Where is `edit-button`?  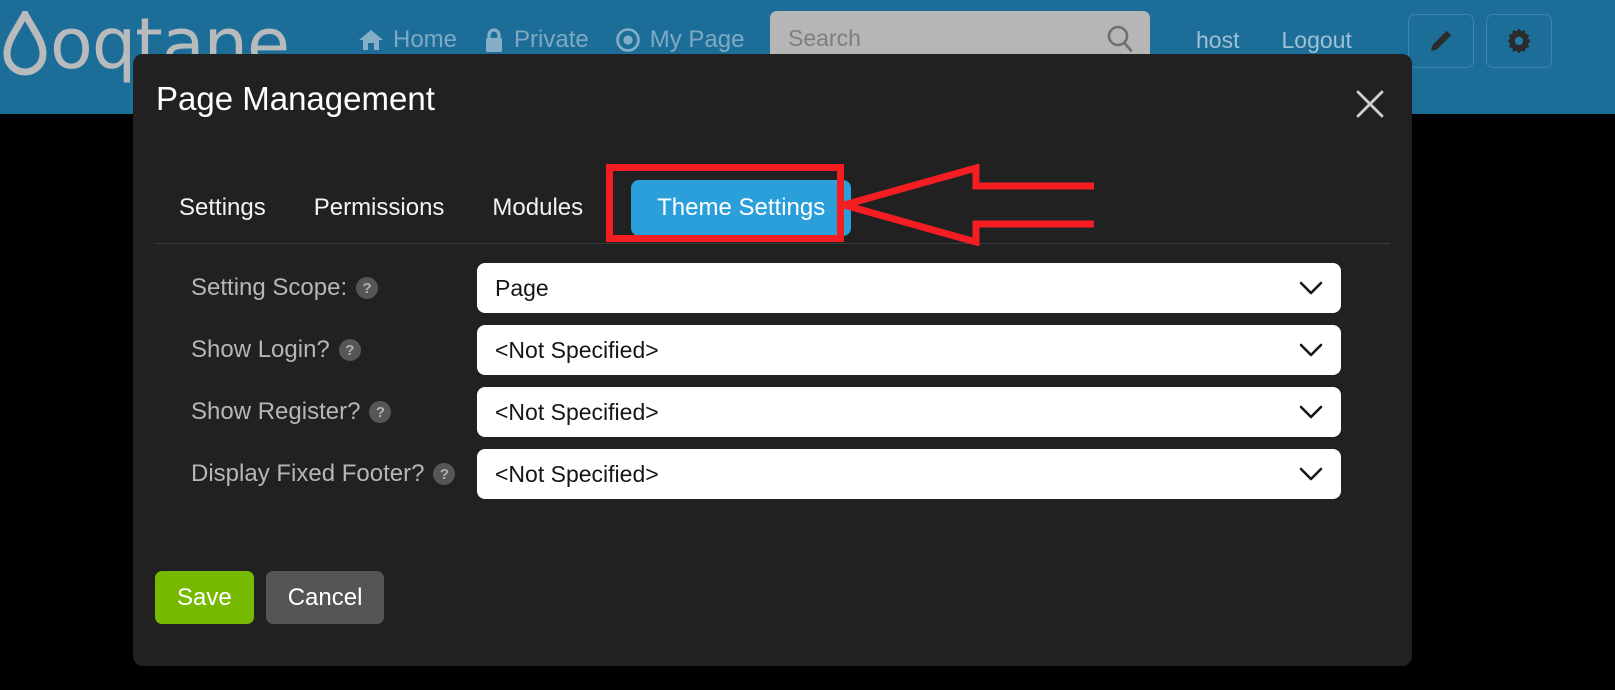 edit-button is located at coordinates (1441, 41).